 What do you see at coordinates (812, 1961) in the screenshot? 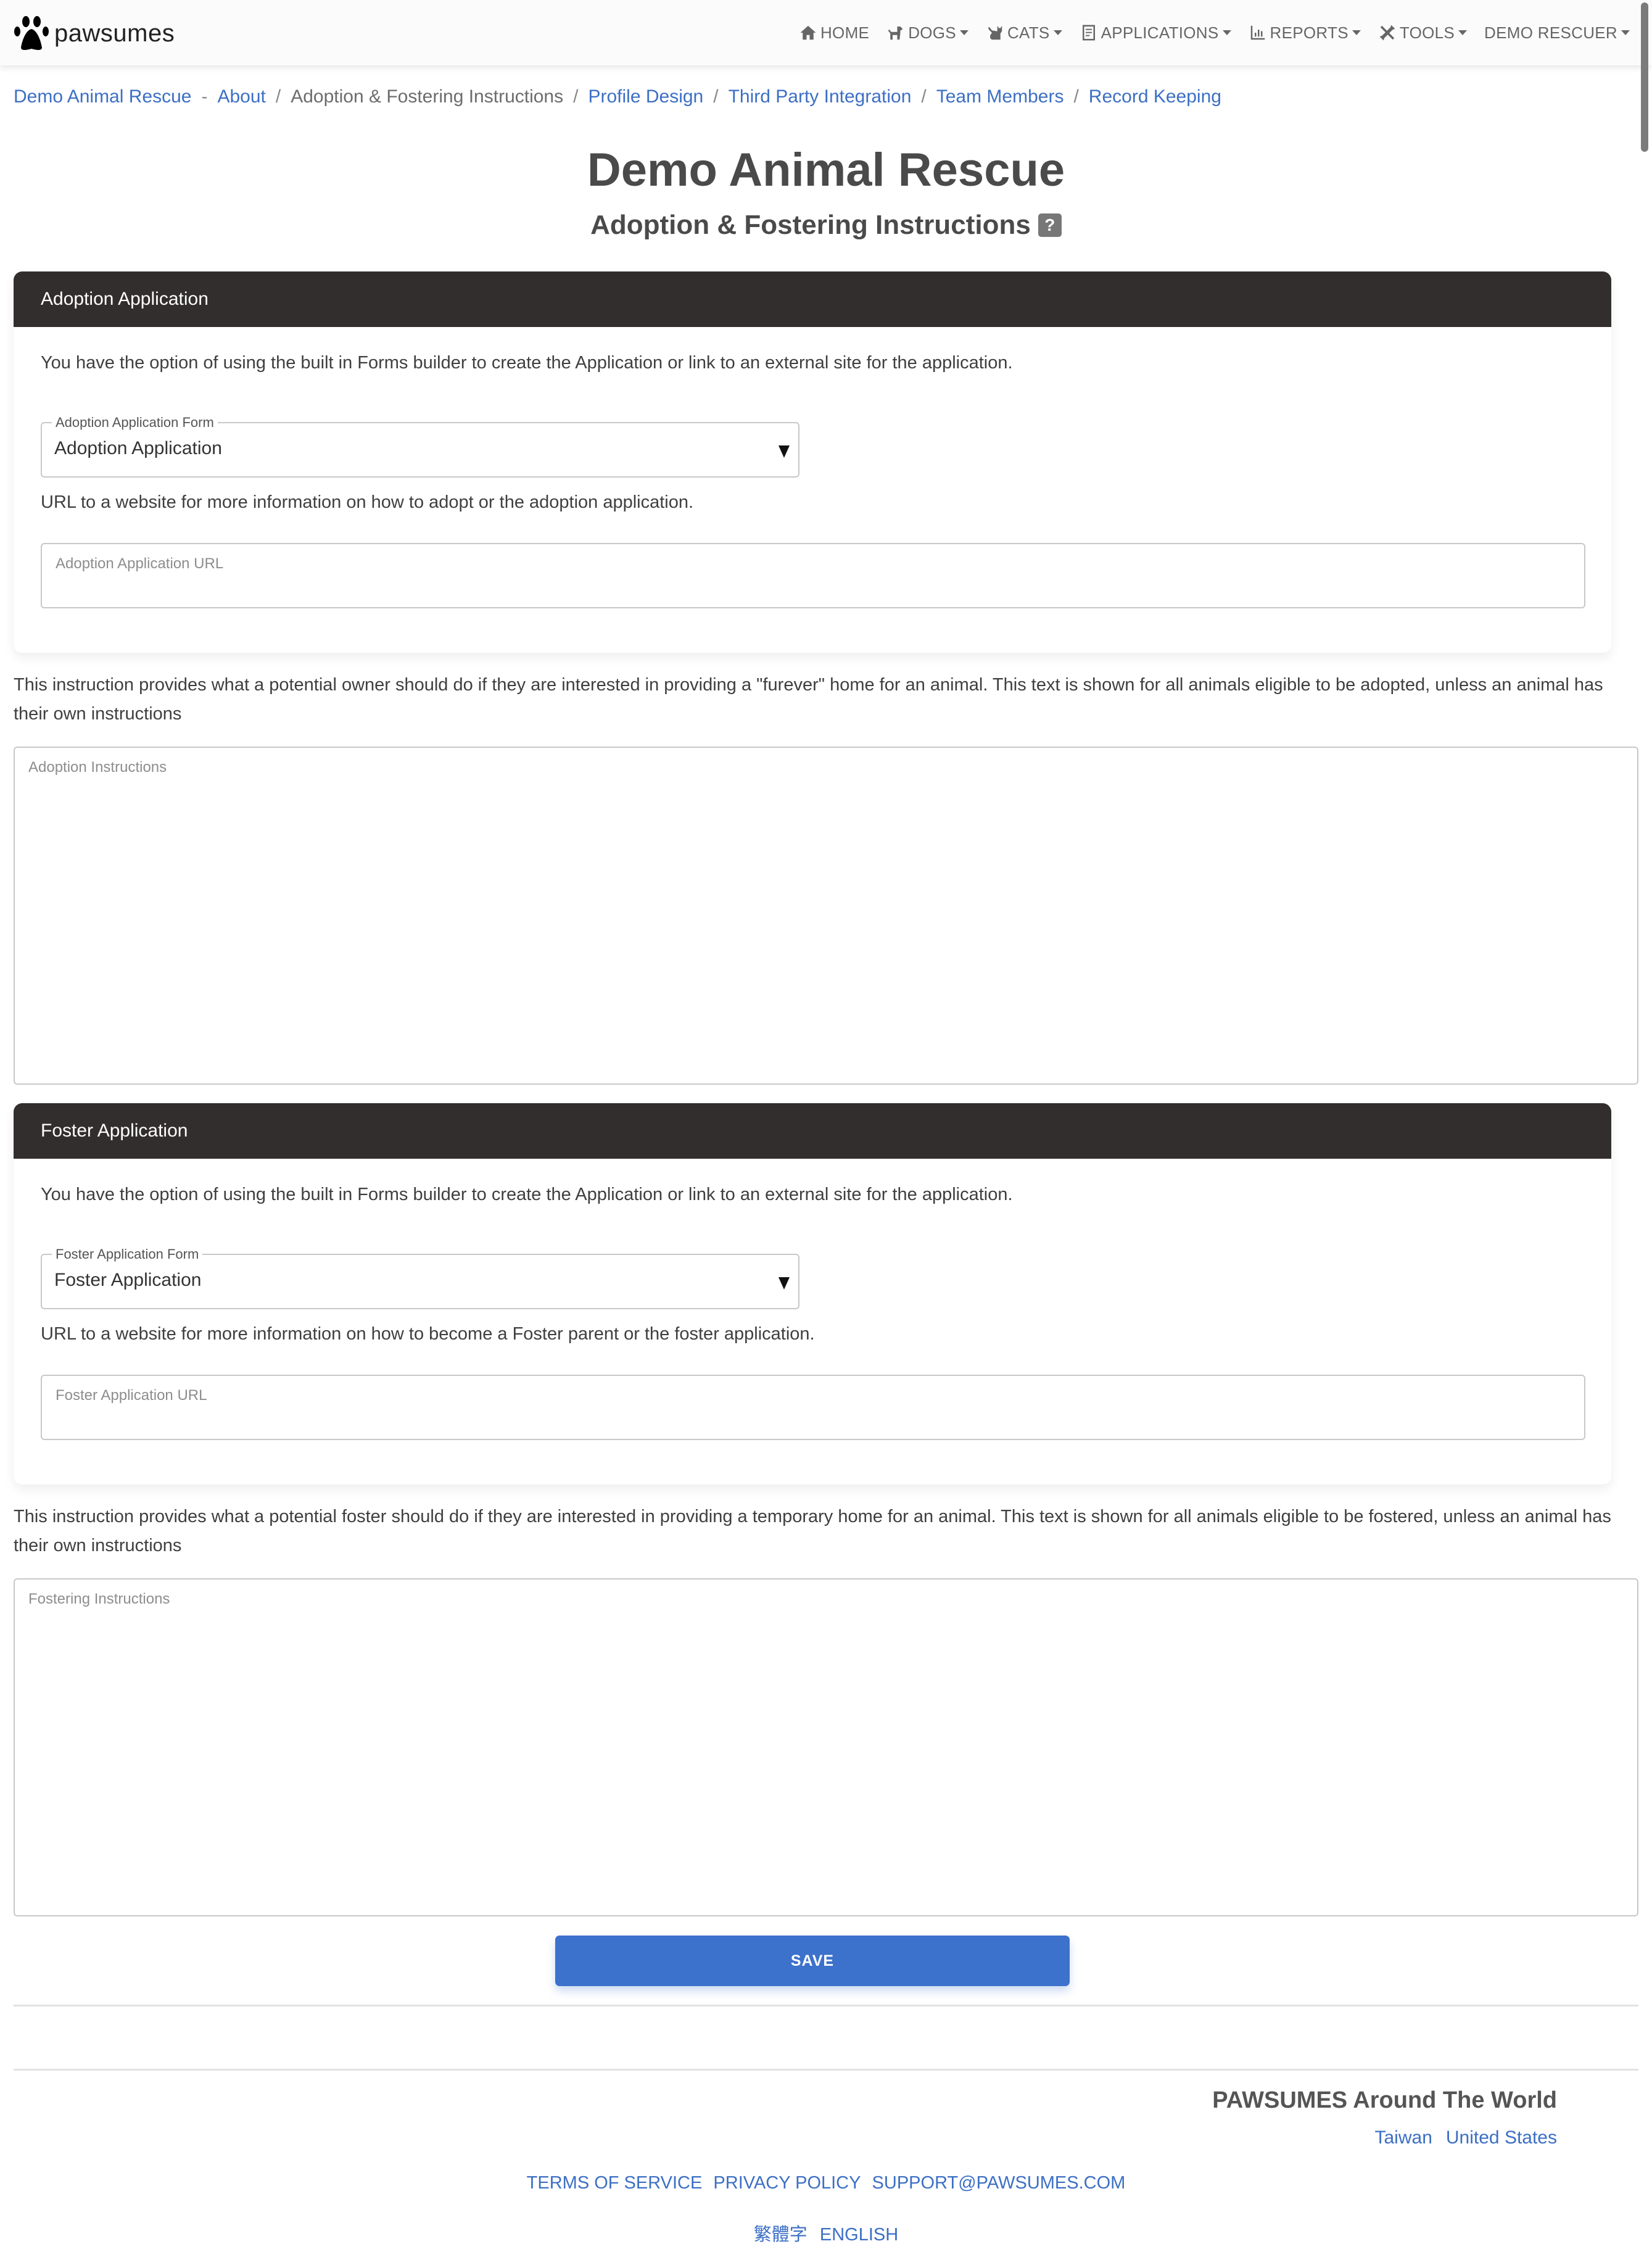
I see `save-button: SAVE` at bounding box center [812, 1961].